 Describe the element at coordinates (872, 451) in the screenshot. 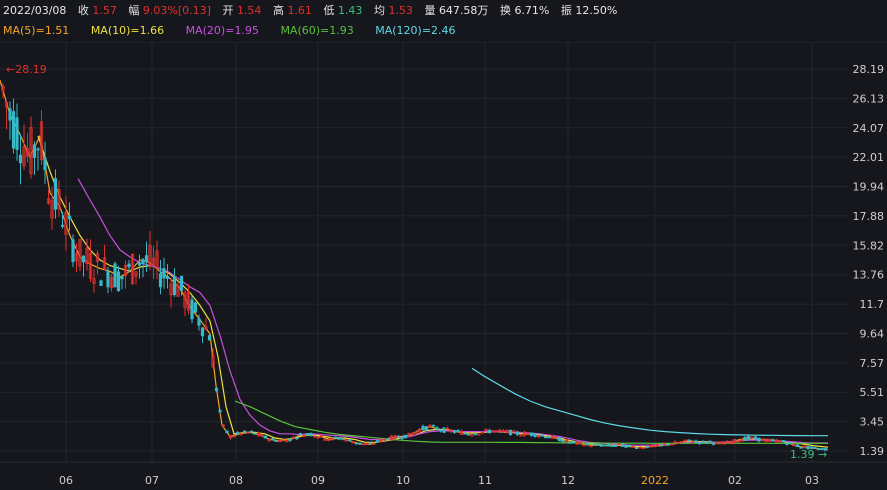

I see `y-tick-label: 1.39` at that location.